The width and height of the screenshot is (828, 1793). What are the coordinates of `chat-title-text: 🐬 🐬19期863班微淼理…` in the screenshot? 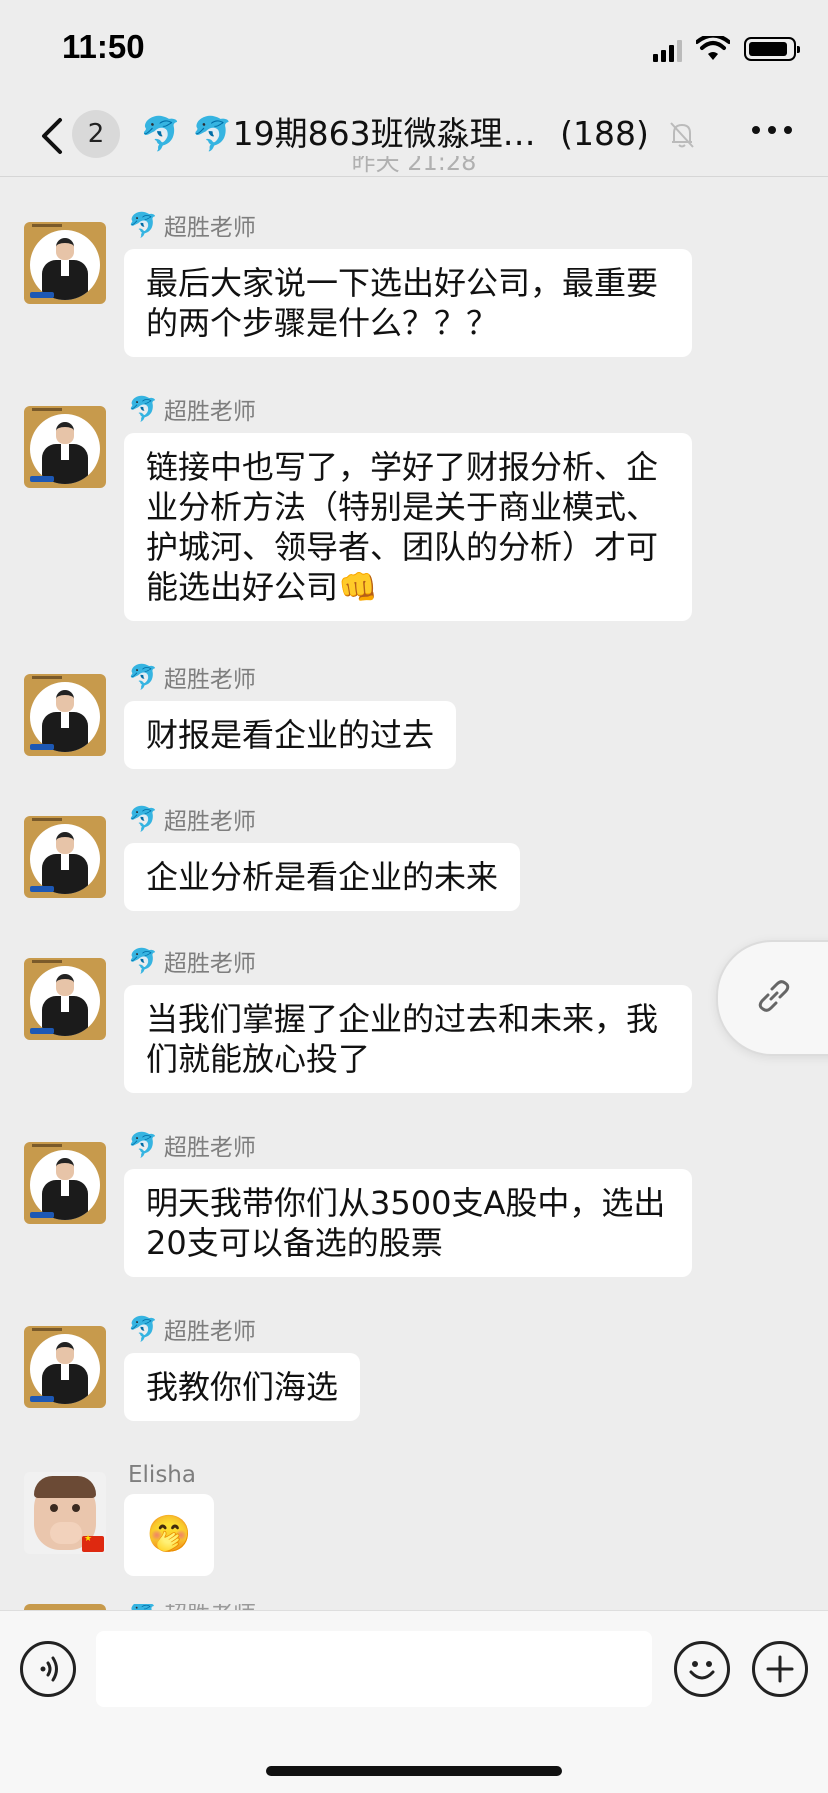 It's located at (338, 133).